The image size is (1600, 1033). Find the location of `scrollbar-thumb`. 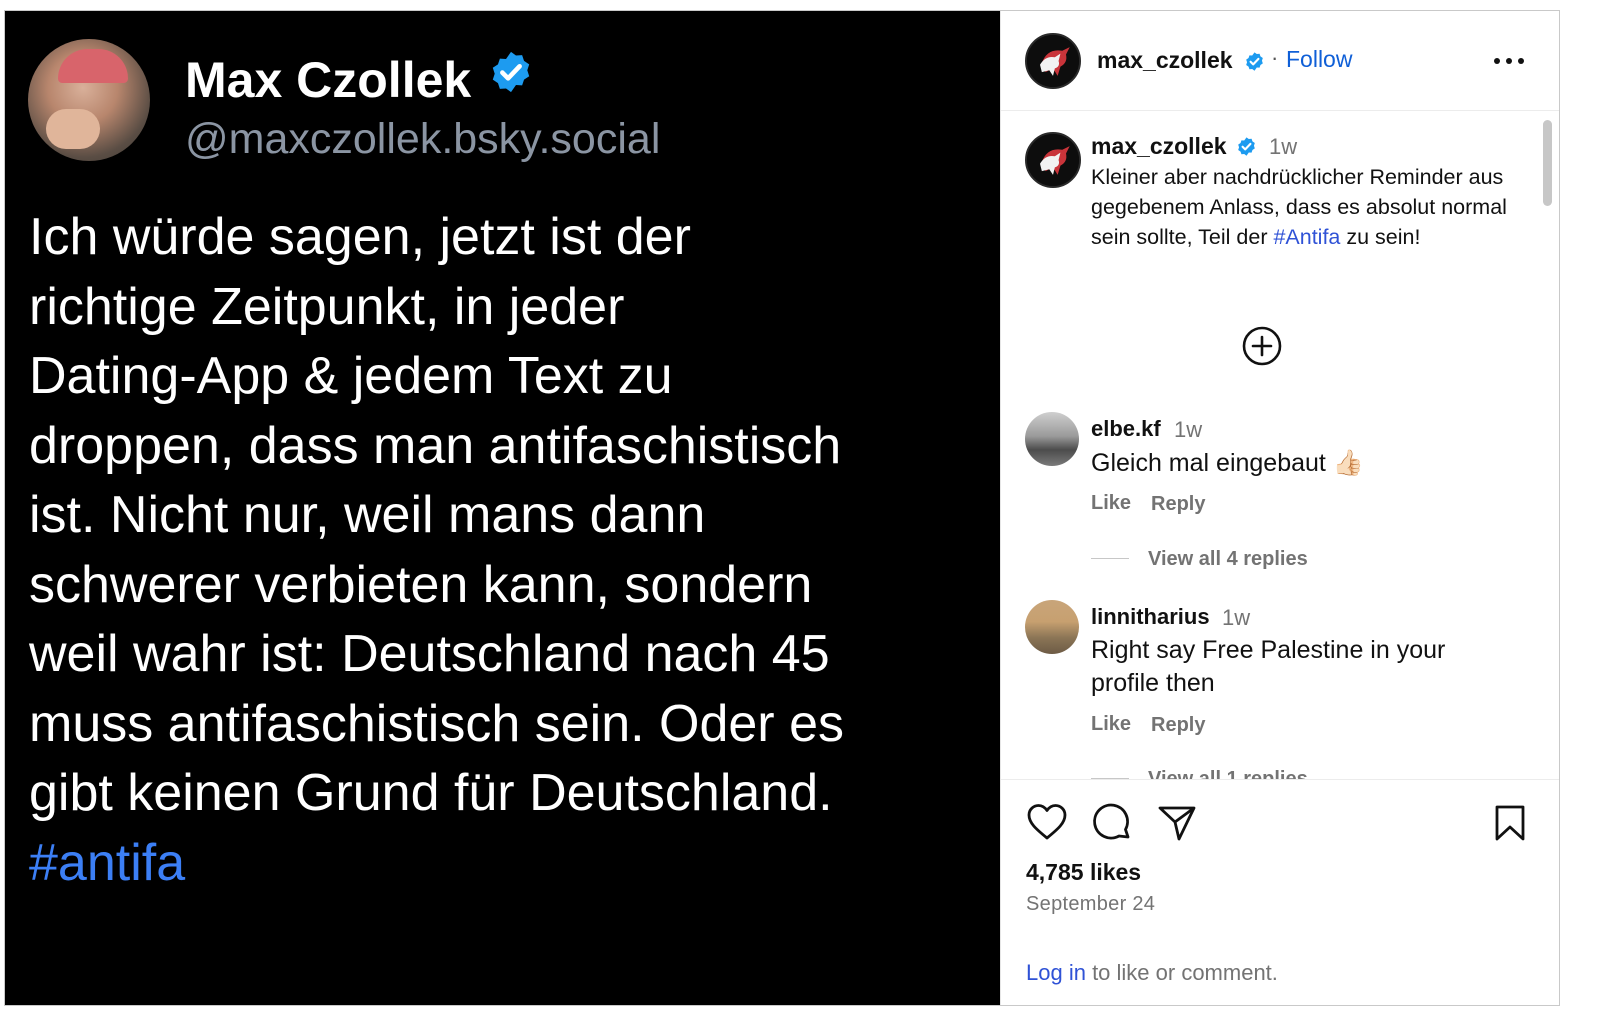

scrollbar-thumb is located at coordinates (1547, 163).